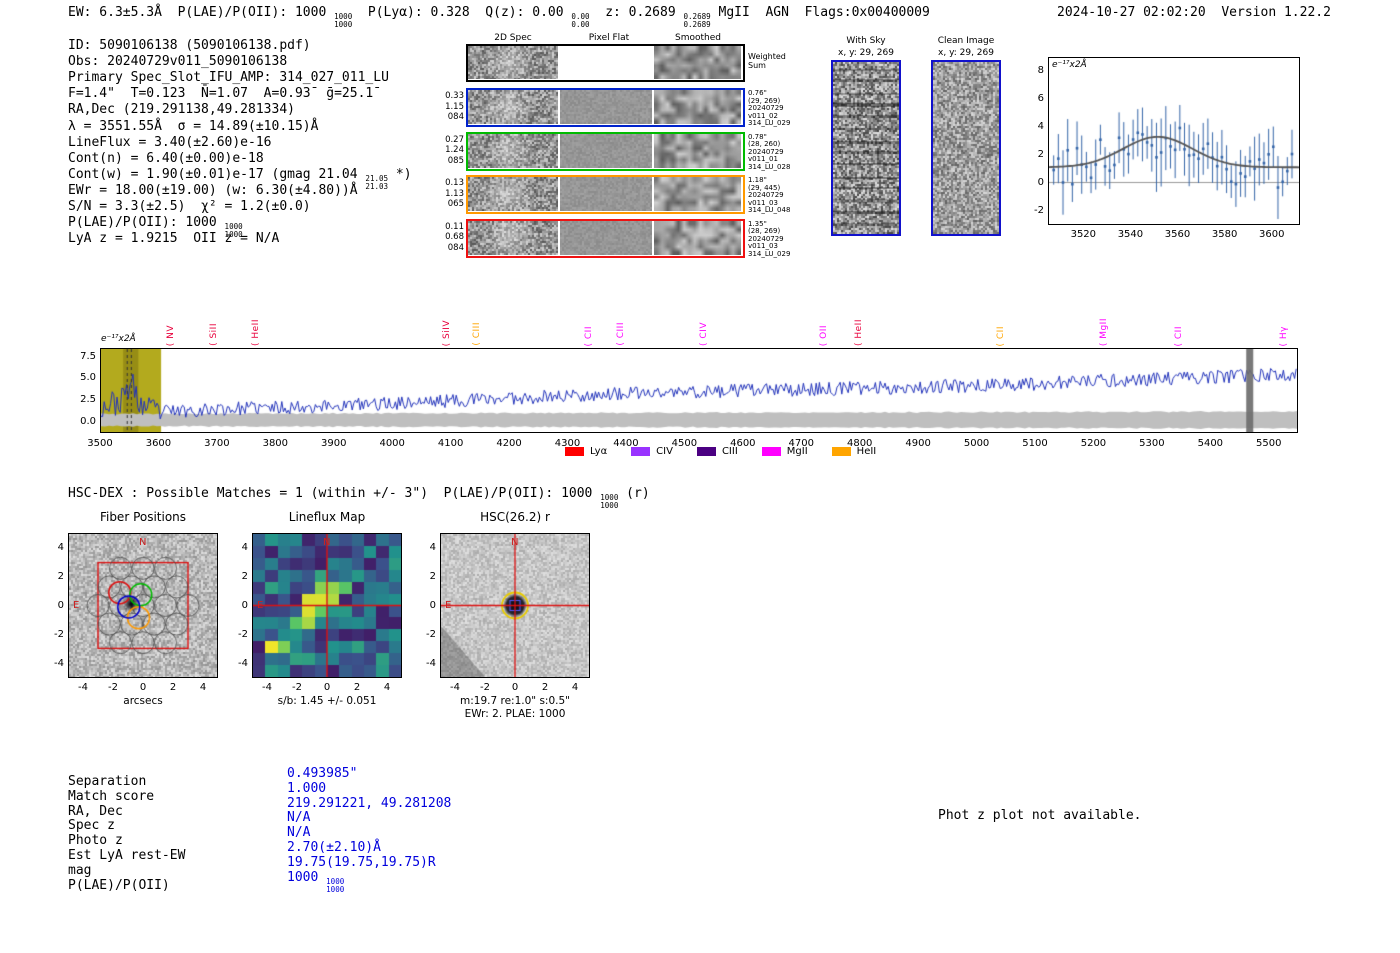 The image size is (1400, 953). What do you see at coordinates (769, 166) in the screenshot?
I see `twod-row-annotation: 314_LU_028` at bounding box center [769, 166].